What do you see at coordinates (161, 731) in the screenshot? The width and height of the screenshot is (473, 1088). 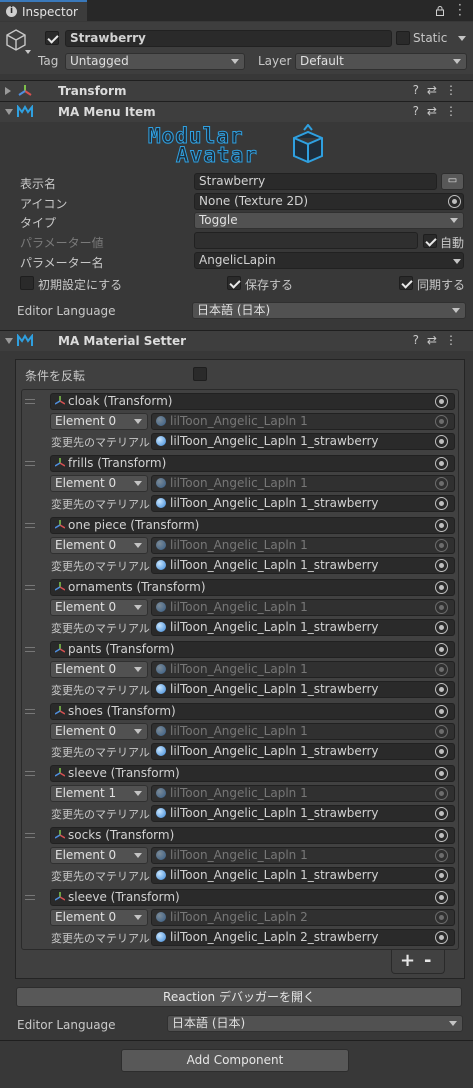 I see `material-icon` at bounding box center [161, 731].